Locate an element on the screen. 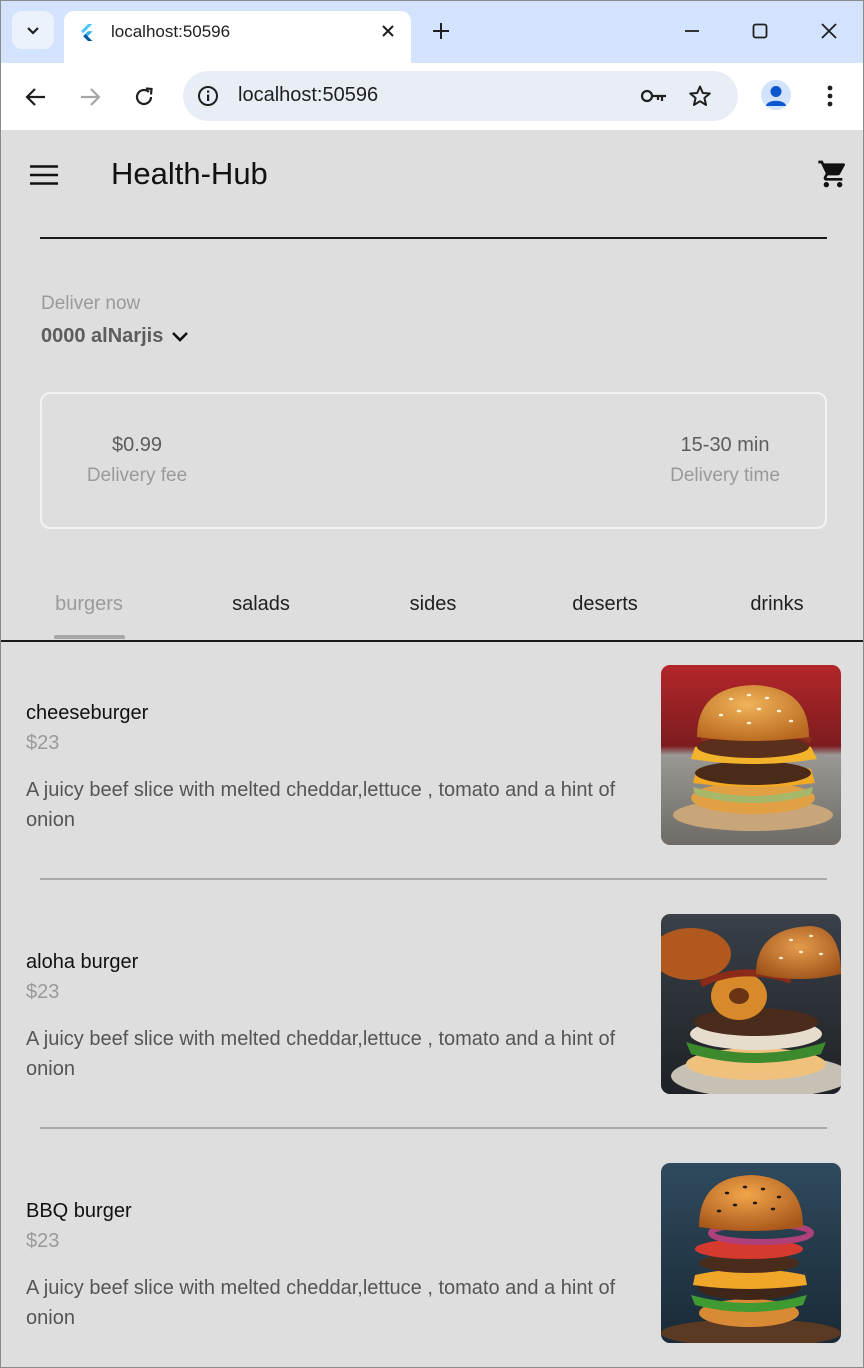  item-name: cheeseburger is located at coordinates (87, 713).